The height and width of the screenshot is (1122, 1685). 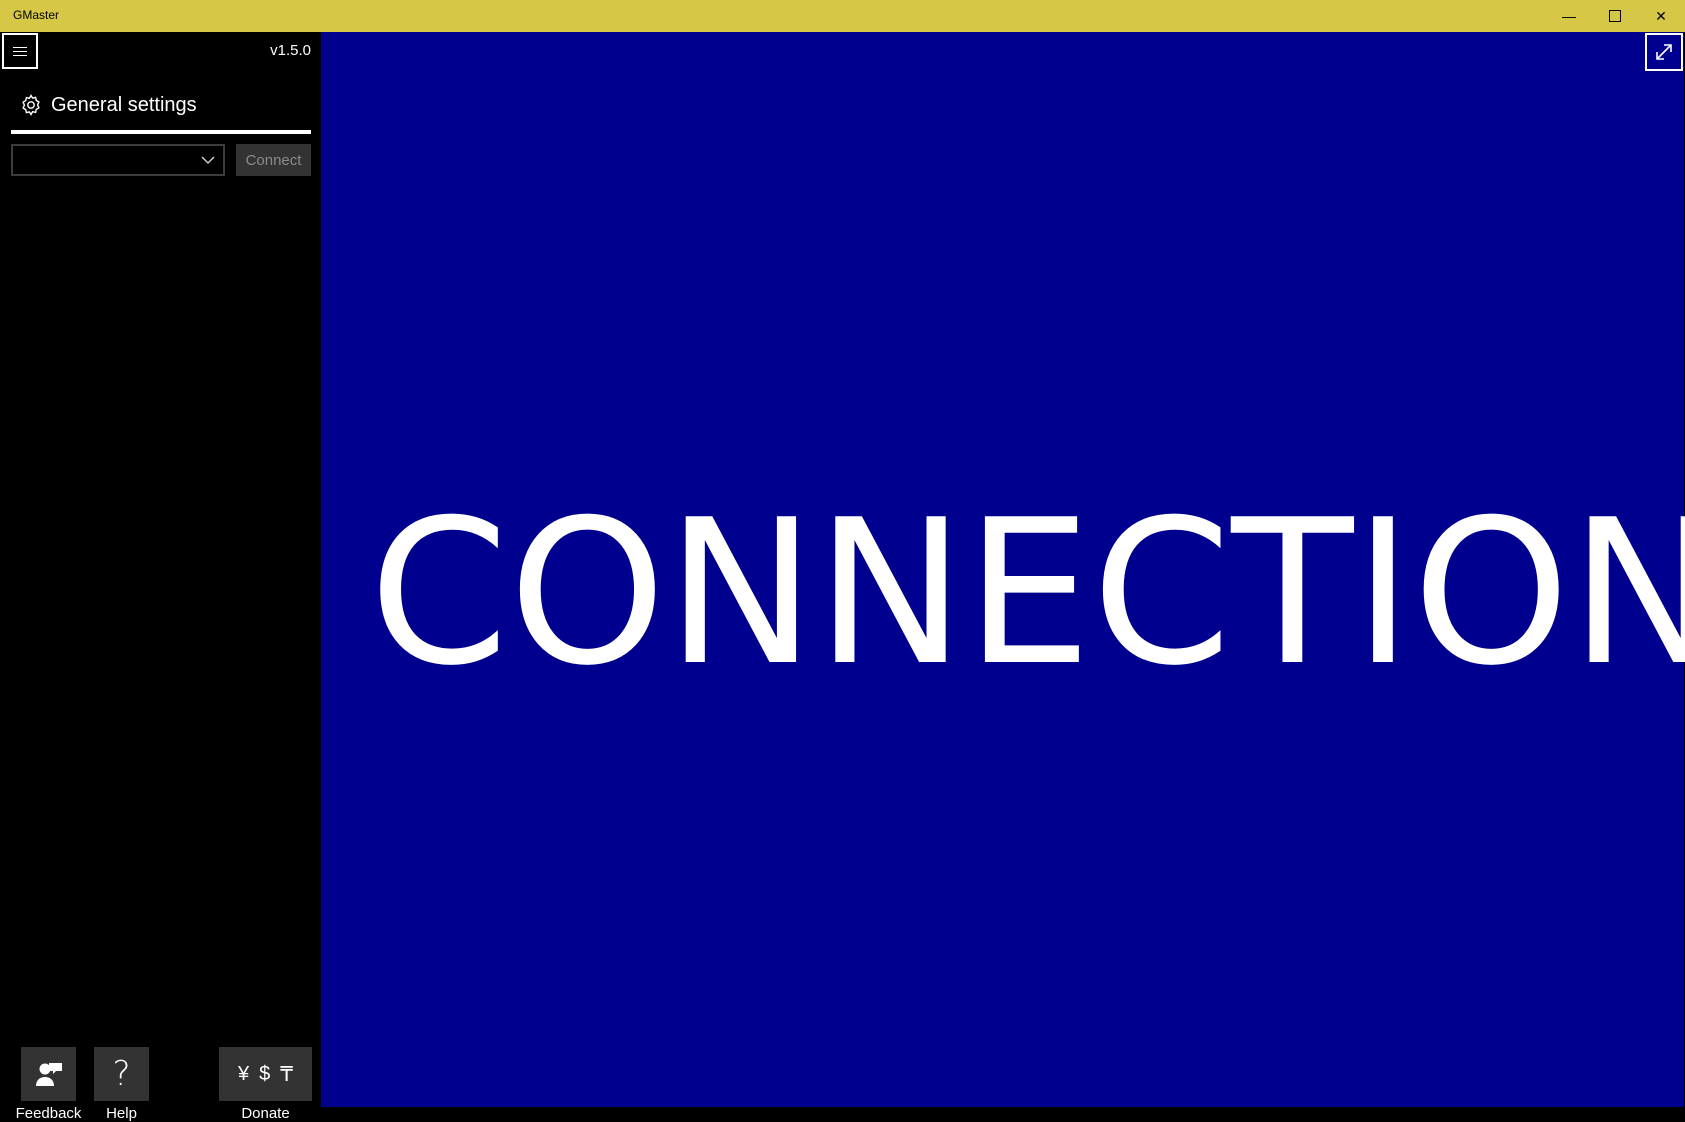 I want to click on help-button: ?, so click(x=121, y=1074).